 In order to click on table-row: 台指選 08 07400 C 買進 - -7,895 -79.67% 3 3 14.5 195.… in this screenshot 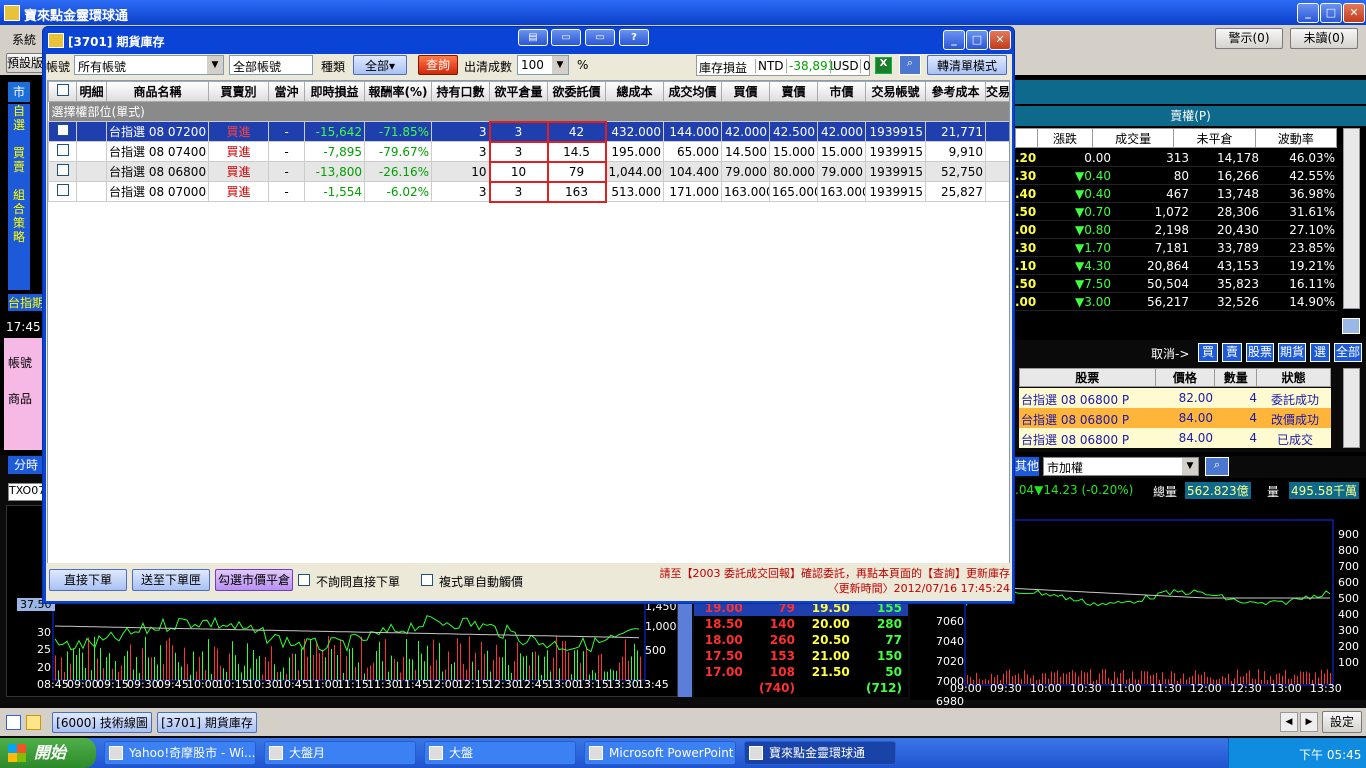, I will do `click(528, 151)`.